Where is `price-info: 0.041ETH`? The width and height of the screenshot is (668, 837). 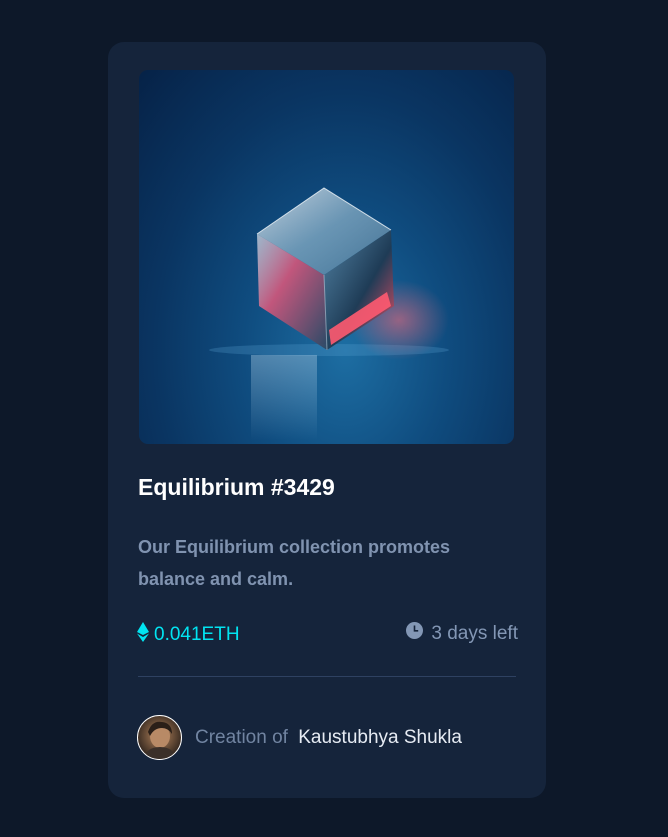 price-info: 0.041ETH is located at coordinates (188, 635).